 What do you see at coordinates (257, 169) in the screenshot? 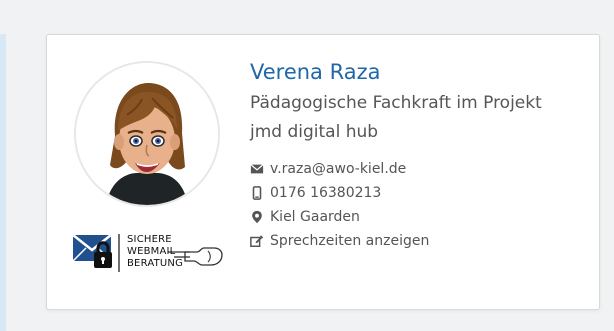
I see `envelope-icon` at bounding box center [257, 169].